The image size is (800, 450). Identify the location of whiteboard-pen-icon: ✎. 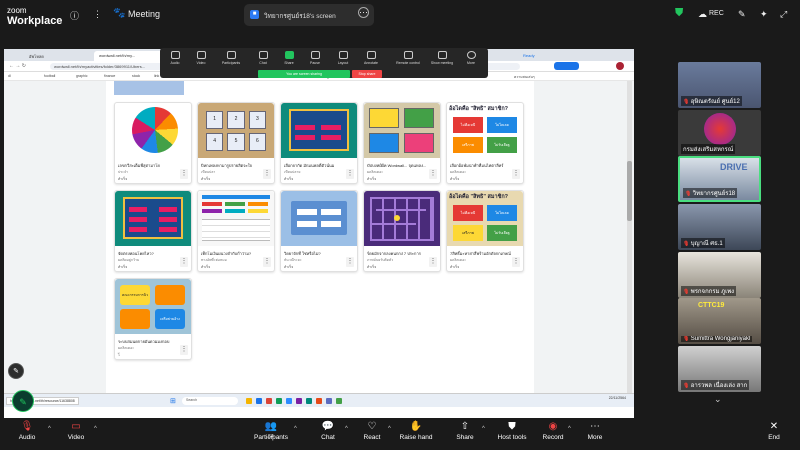
(23, 401).